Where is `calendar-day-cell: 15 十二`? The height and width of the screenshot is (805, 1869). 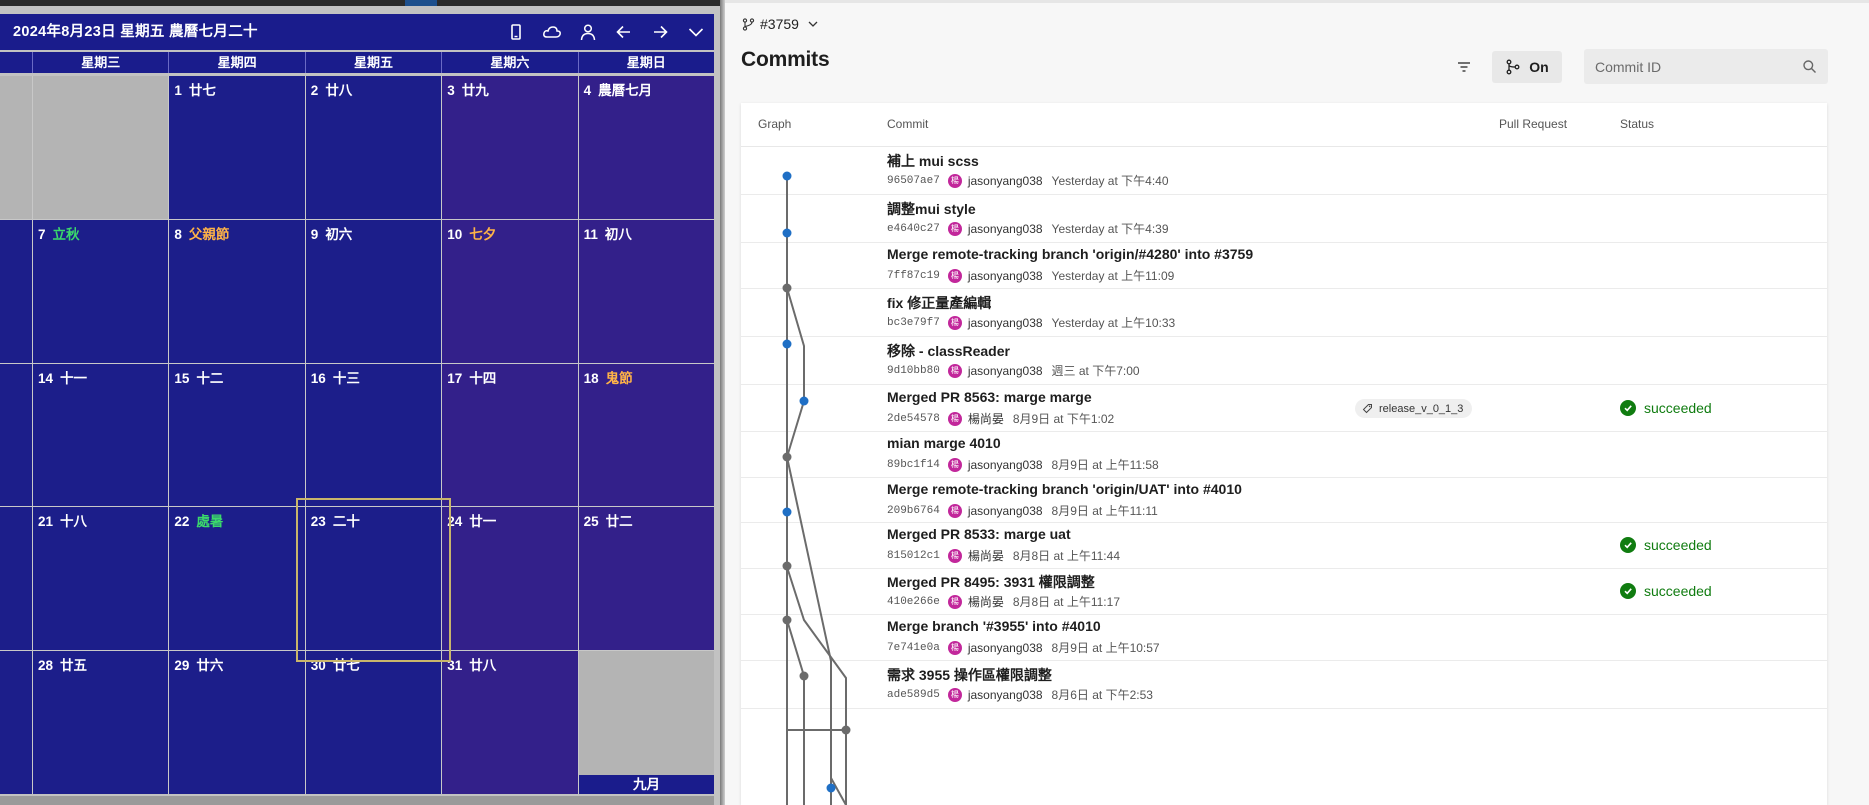 calendar-day-cell: 15 十二 is located at coordinates (237, 435).